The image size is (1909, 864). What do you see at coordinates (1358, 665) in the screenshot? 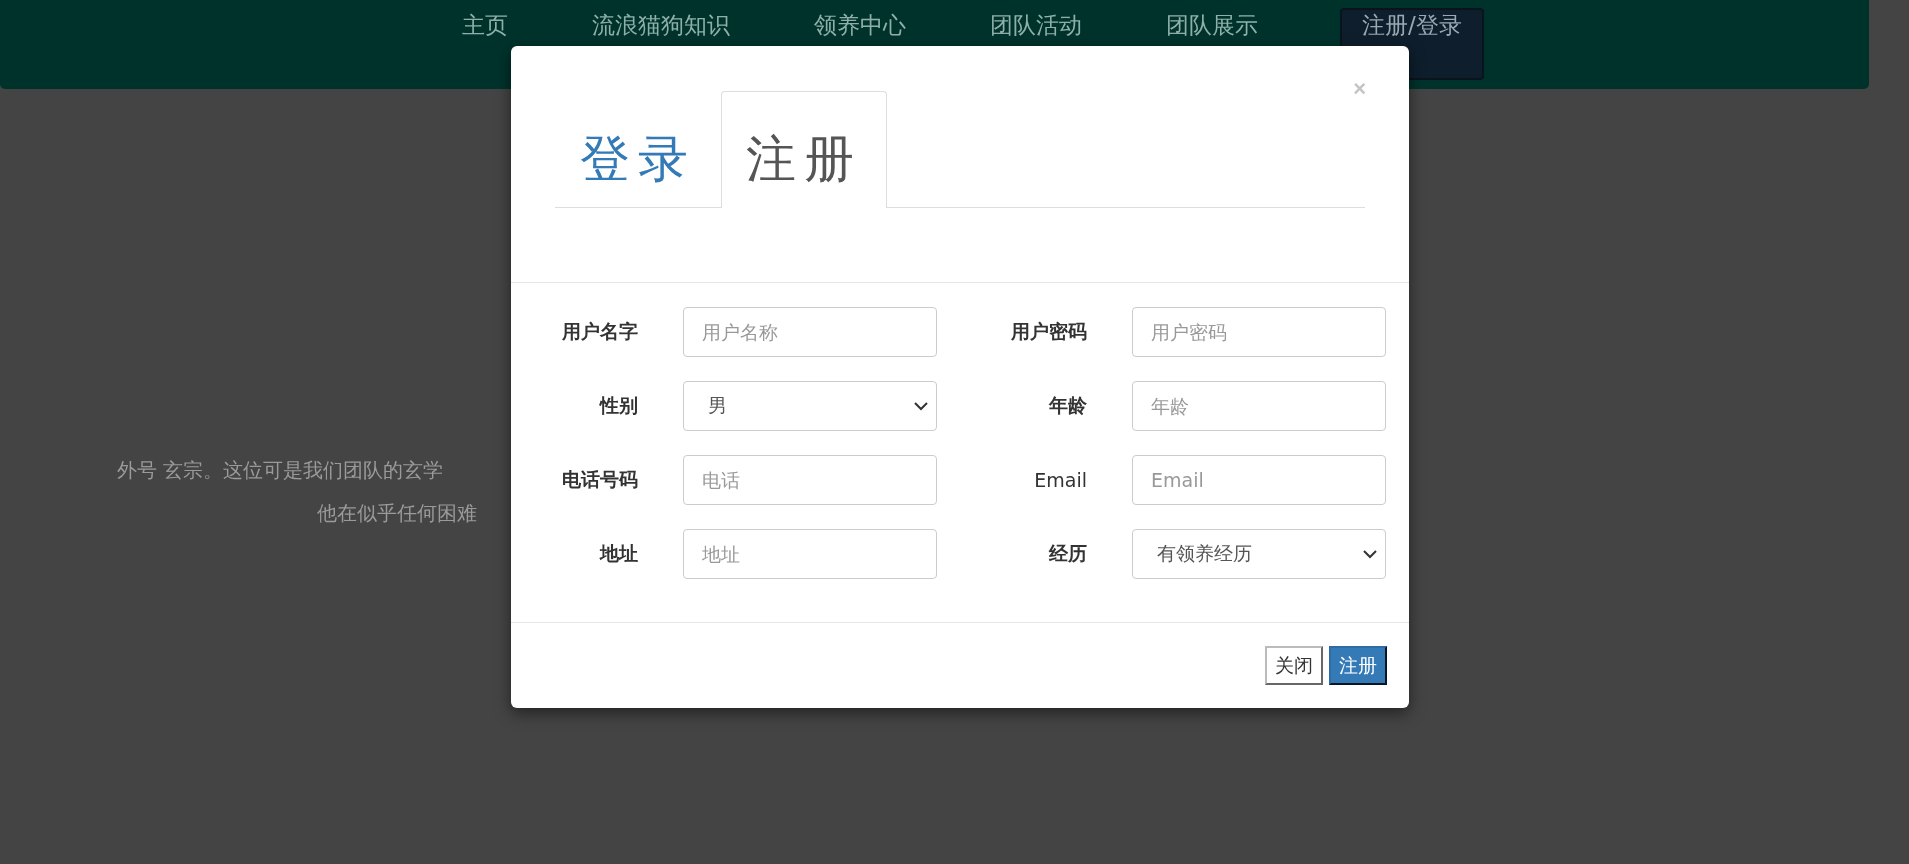
I see `register-button: 注册` at bounding box center [1358, 665].